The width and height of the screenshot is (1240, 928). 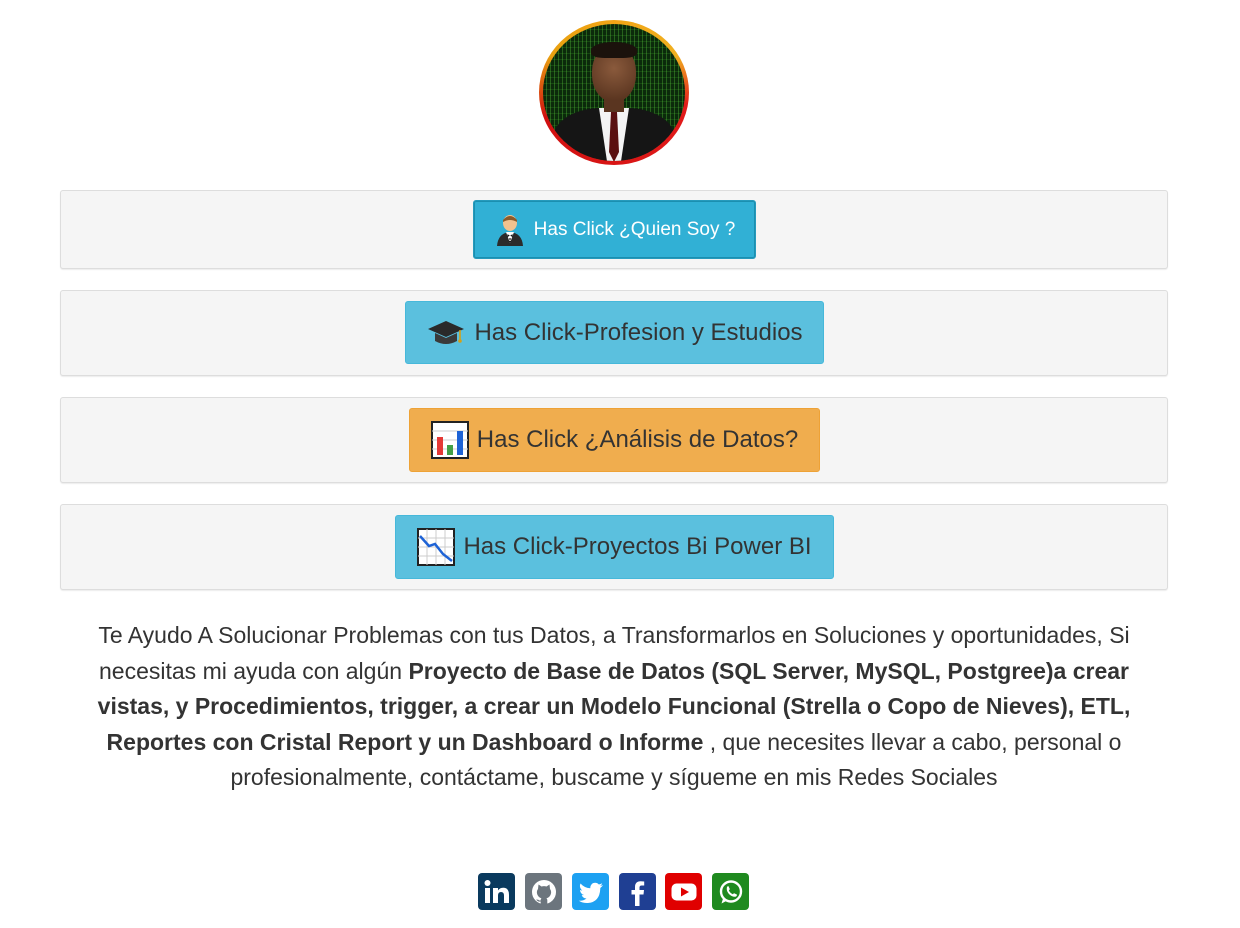 What do you see at coordinates (614, 50) in the screenshot?
I see `photo-hair` at bounding box center [614, 50].